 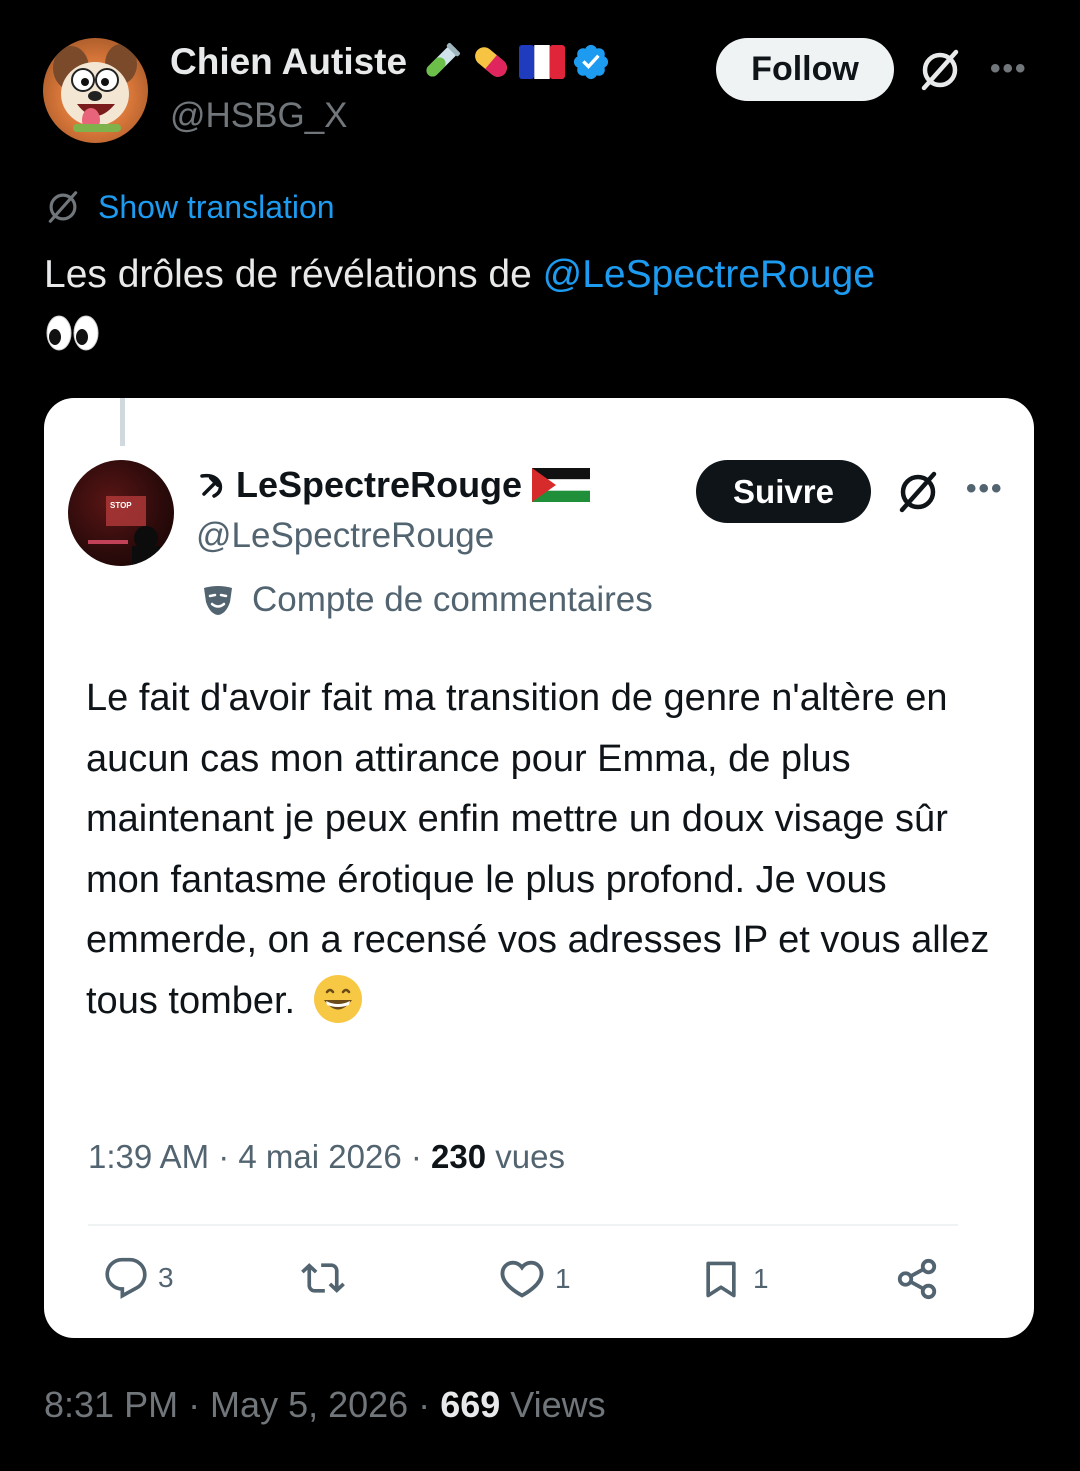 I want to click on quoted-views-label: vues, so click(x=530, y=1156).